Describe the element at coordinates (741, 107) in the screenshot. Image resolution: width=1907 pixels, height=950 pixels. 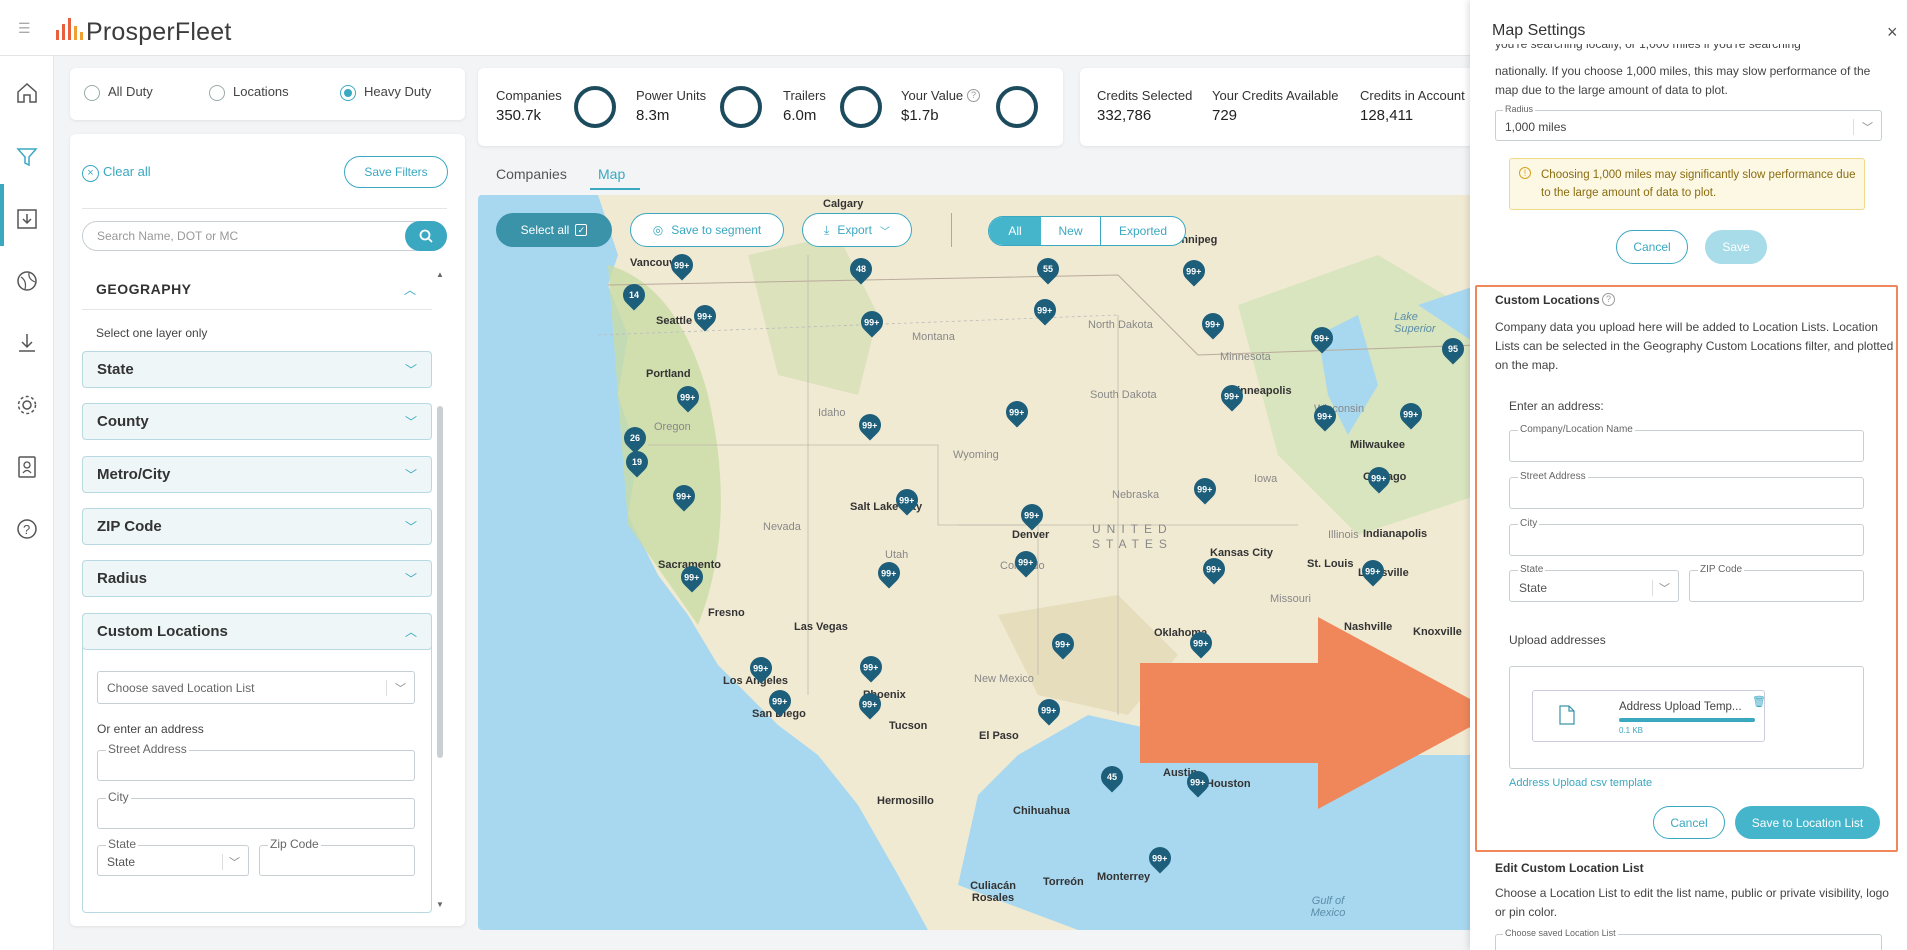
I see `power-units-ring` at that location.